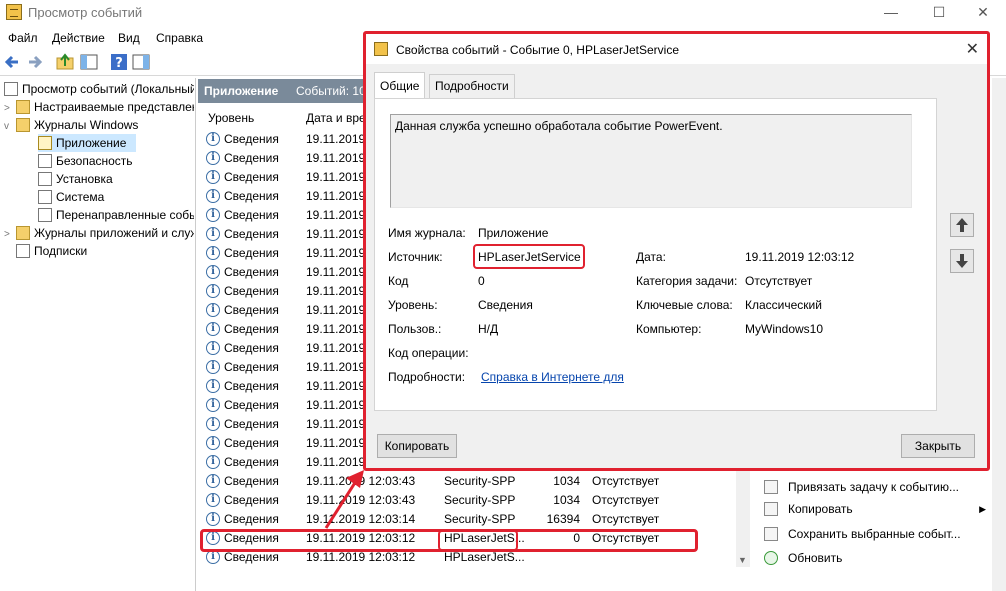 This screenshot has width=1006, height=591. Describe the element at coordinates (891, 13) in the screenshot. I see `minimize-button: —` at that location.